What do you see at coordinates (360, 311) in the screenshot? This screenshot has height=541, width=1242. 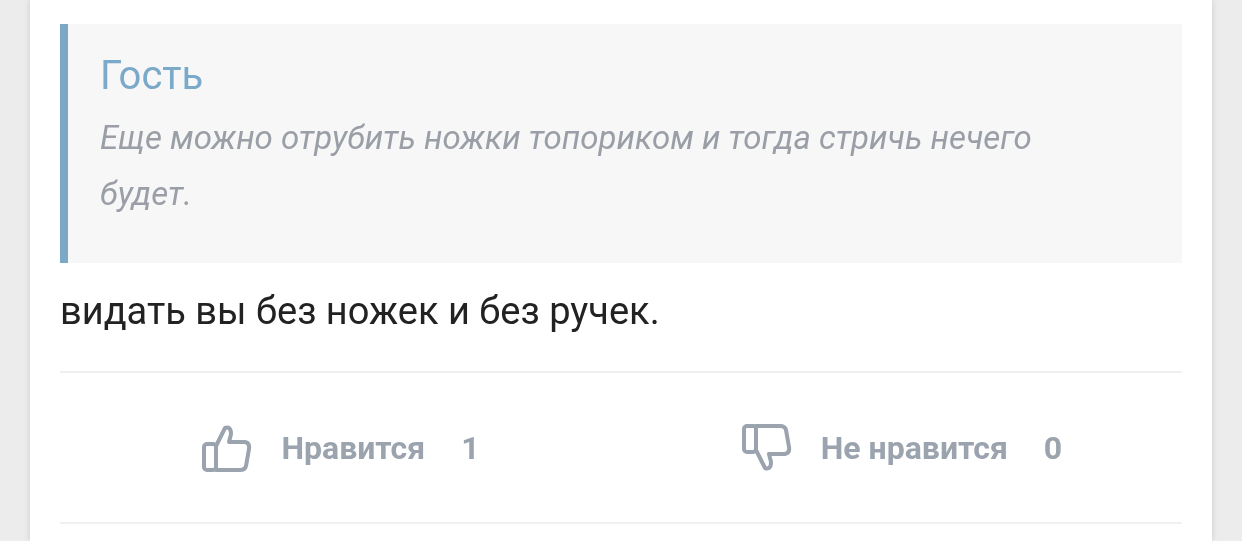 I see `comment-text: видать вы без ножек и без ручек.` at bounding box center [360, 311].